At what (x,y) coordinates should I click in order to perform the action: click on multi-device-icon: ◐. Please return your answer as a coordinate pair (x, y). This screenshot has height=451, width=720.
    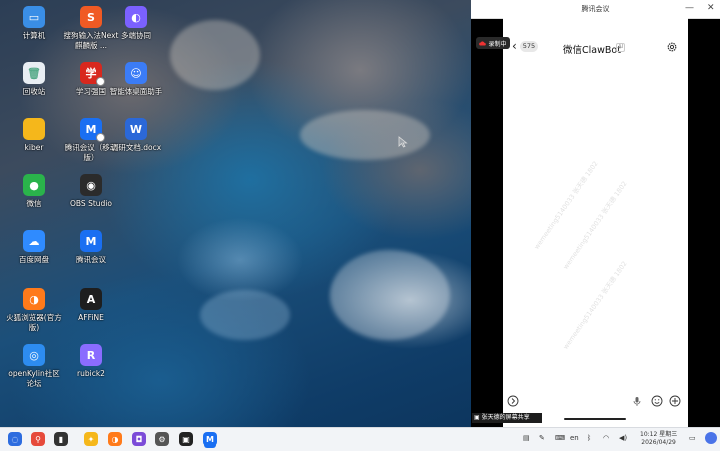
    Looking at the image, I should click on (136, 17).